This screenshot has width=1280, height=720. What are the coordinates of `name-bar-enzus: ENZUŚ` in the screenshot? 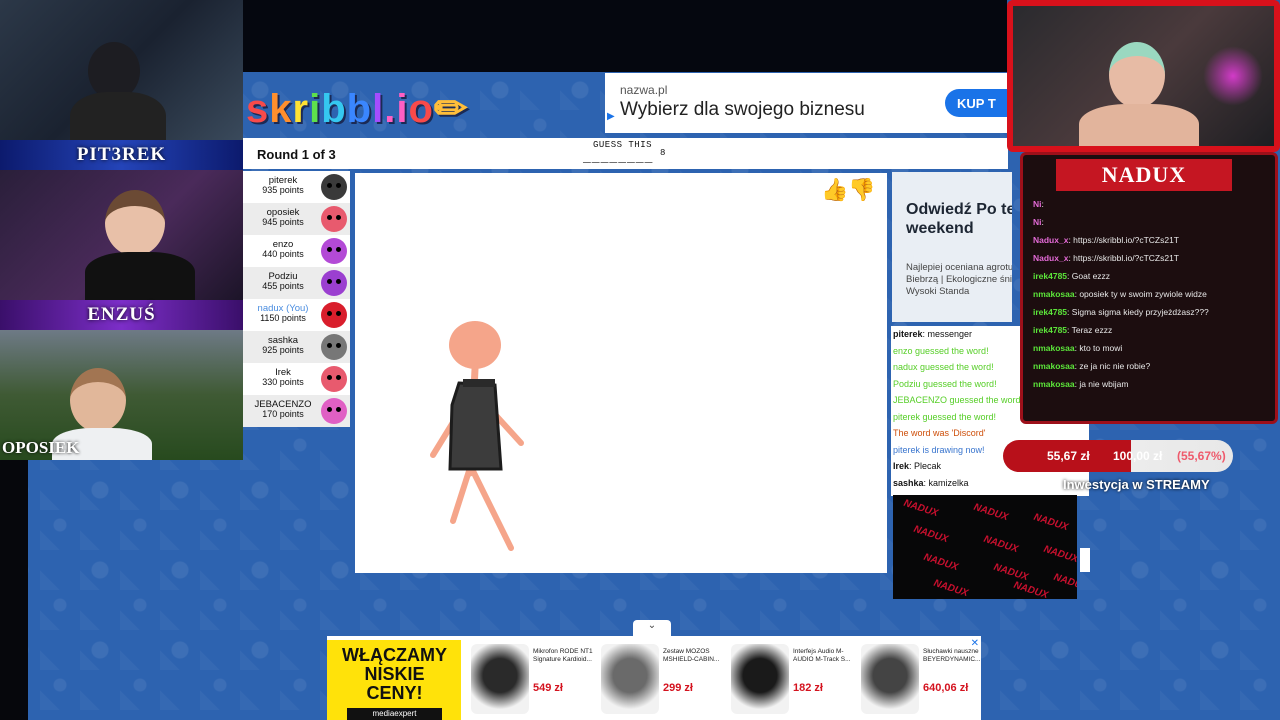 It's located at (121, 315).